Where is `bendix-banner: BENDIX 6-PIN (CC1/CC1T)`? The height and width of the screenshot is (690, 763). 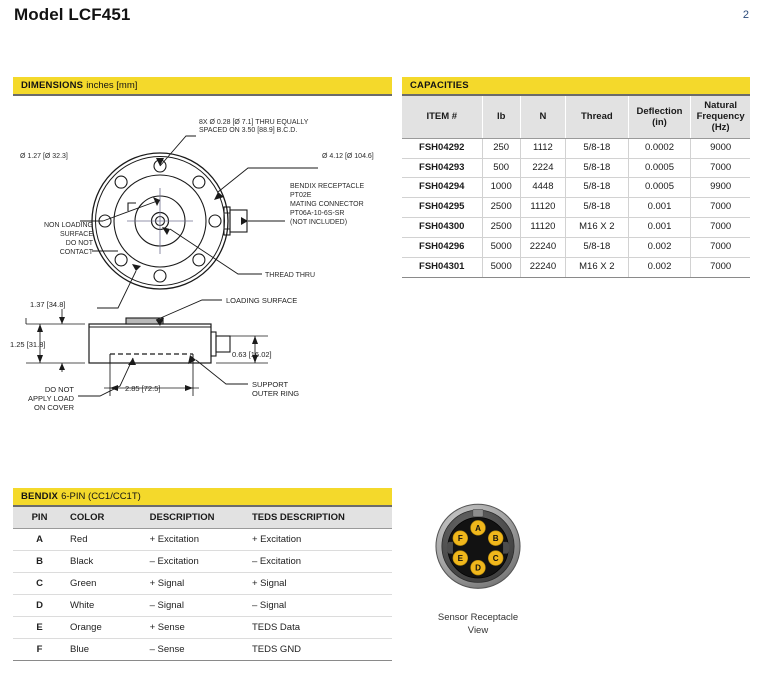
bendix-banner: BENDIX 6-PIN (CC1/CC1T) is located at coordinates (202, 497).